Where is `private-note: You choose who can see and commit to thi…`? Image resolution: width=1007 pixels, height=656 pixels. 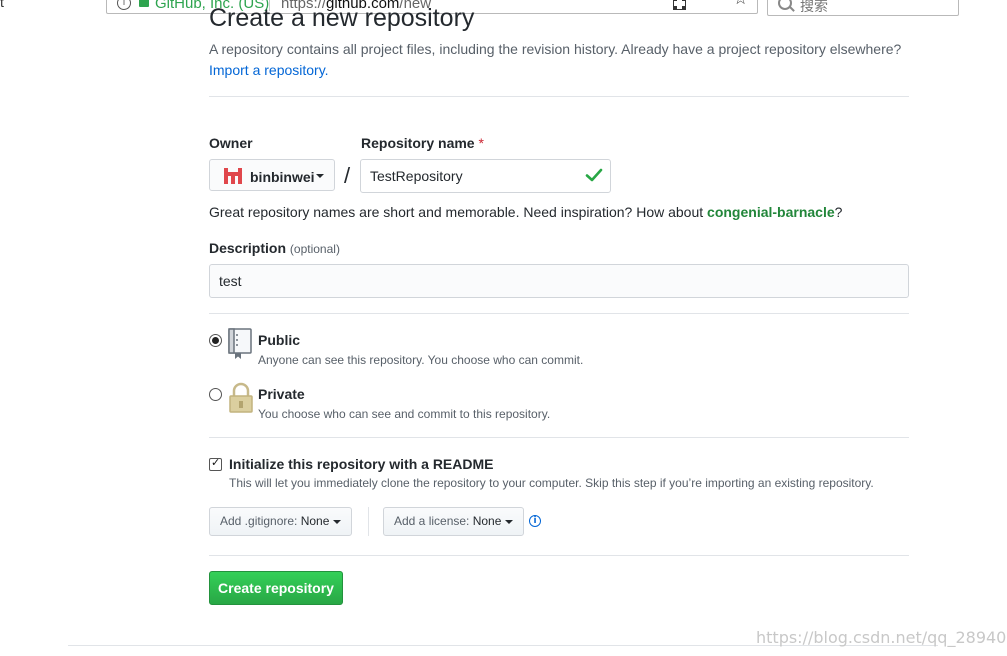 private-note: You choose who can see and commit to thi… is located at coordinates (404, 414).